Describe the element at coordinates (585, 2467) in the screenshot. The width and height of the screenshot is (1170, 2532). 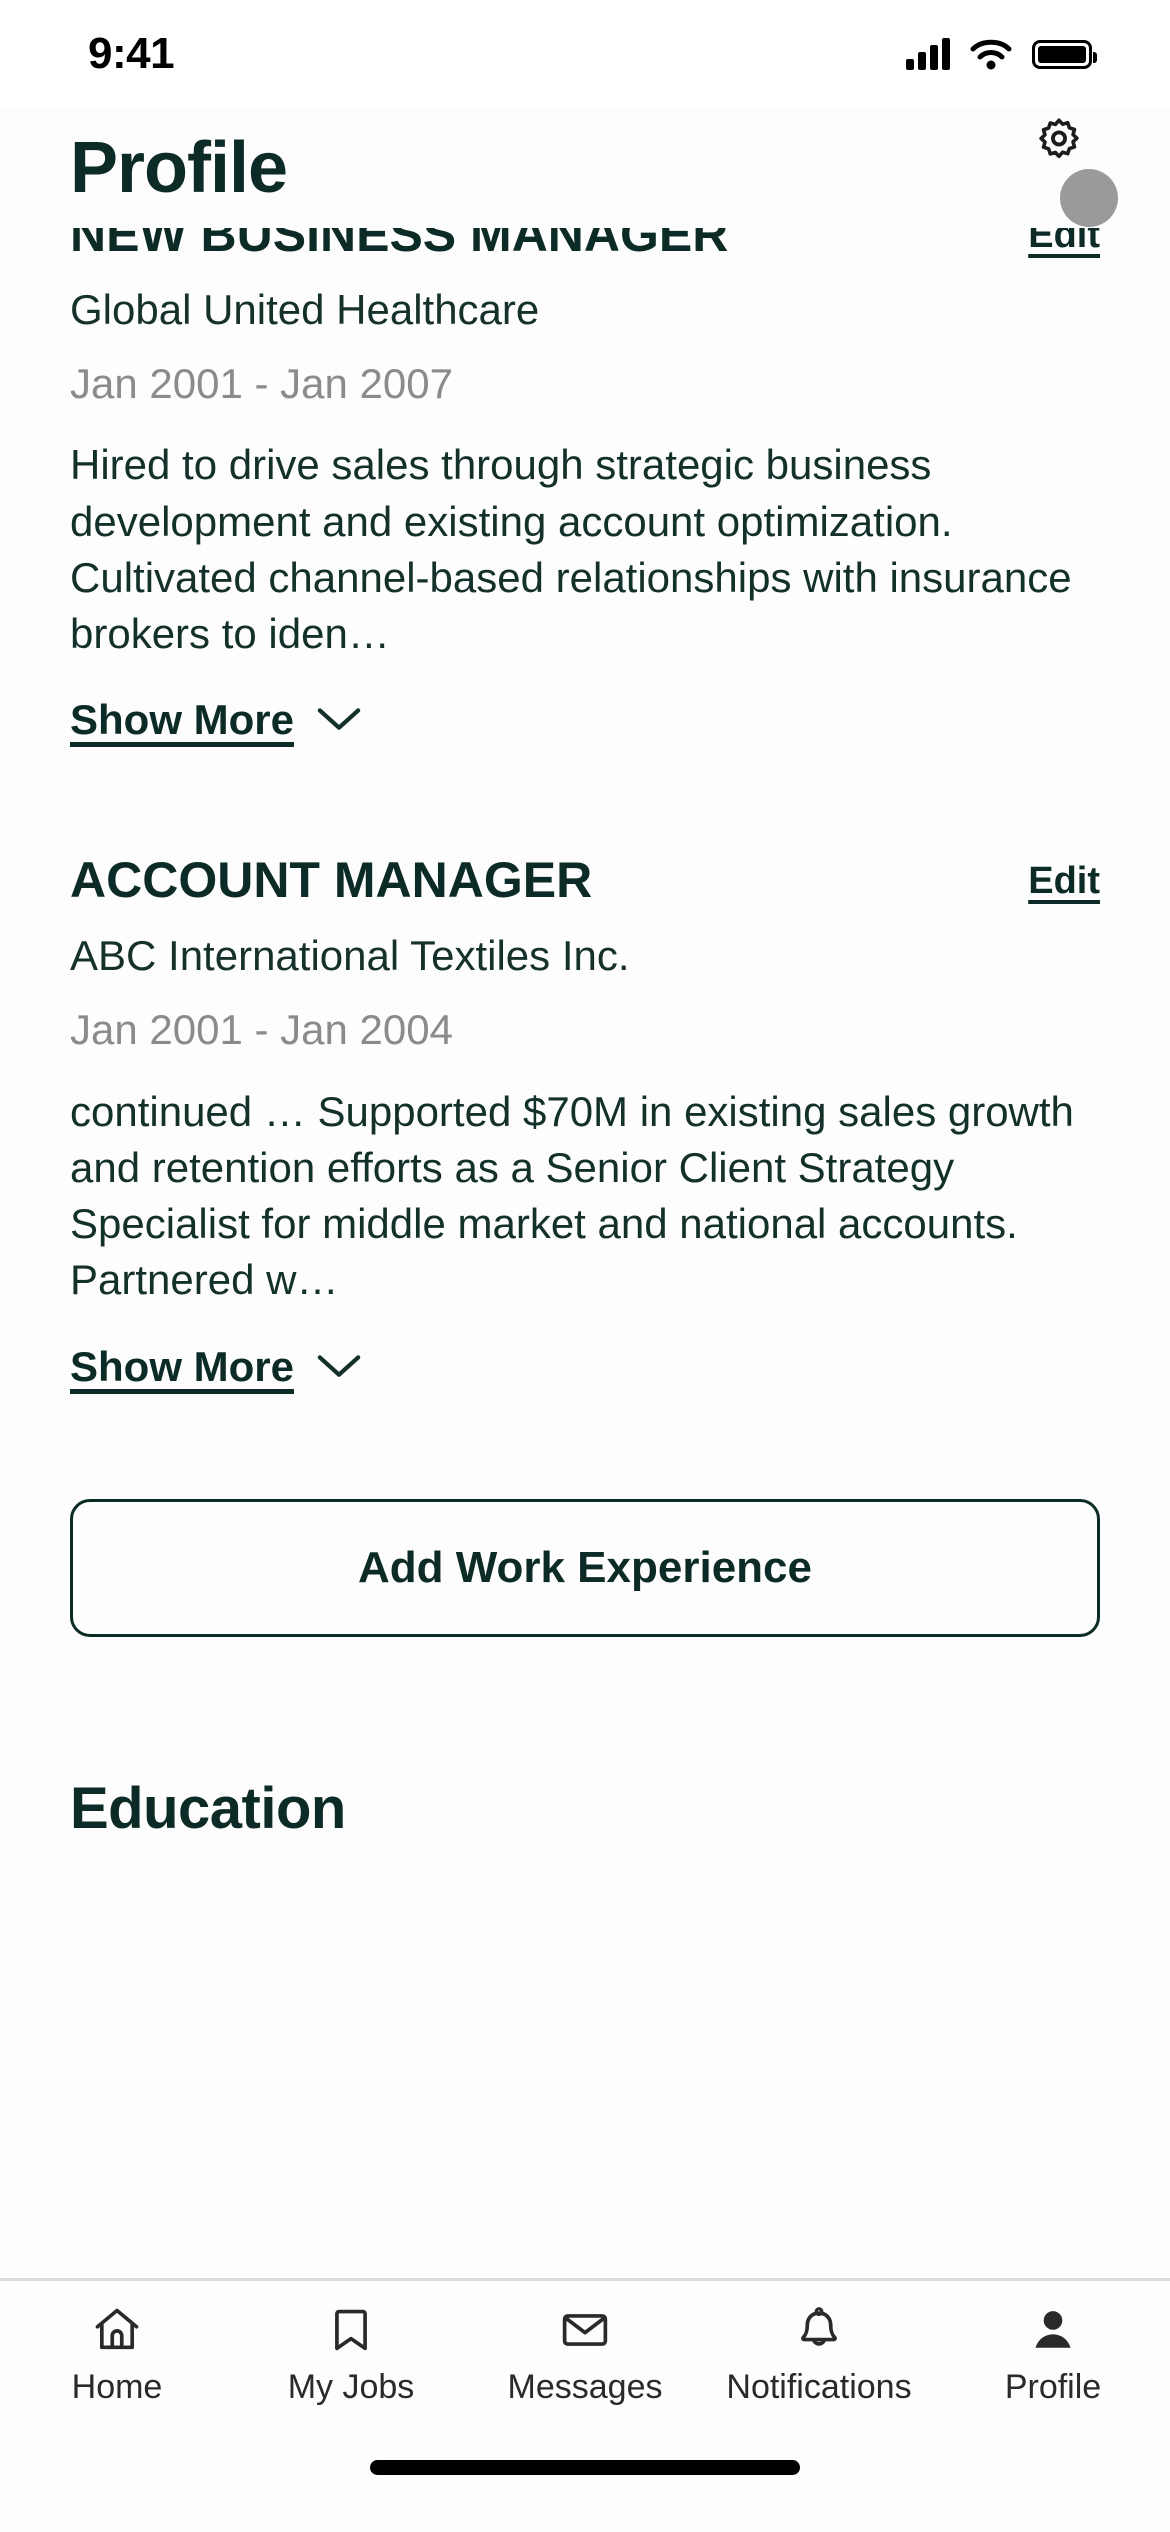
I see `home-indicator` at that location.